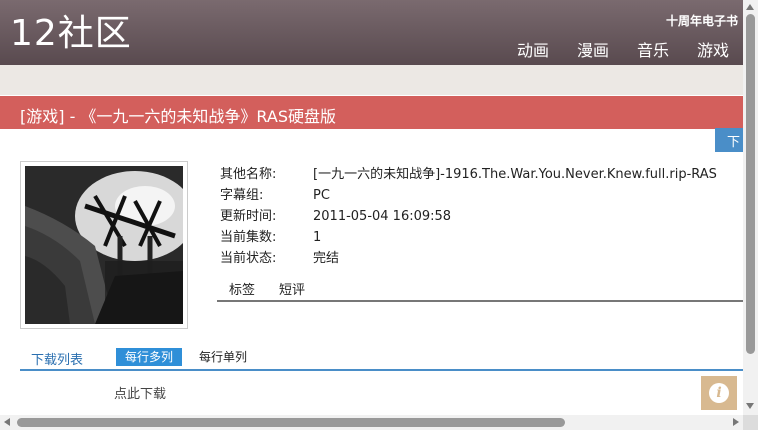 This screenshot has width=758, height=430. What do you see at coordinates (7, 422) in the screenshot?
I see `scroll-left-icon` at bounding box center [7, 422].